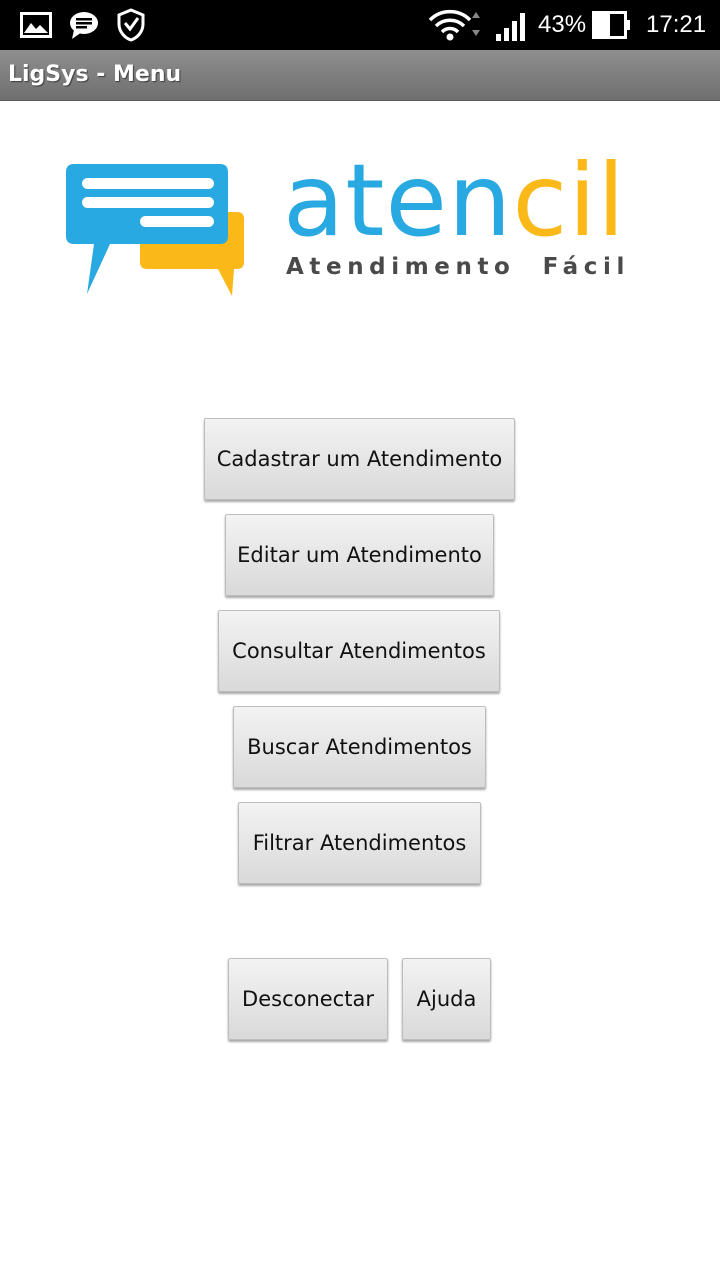  I want to click on buscar-atendimentos-button: Buscar Atendimentos, so click(359, 747).